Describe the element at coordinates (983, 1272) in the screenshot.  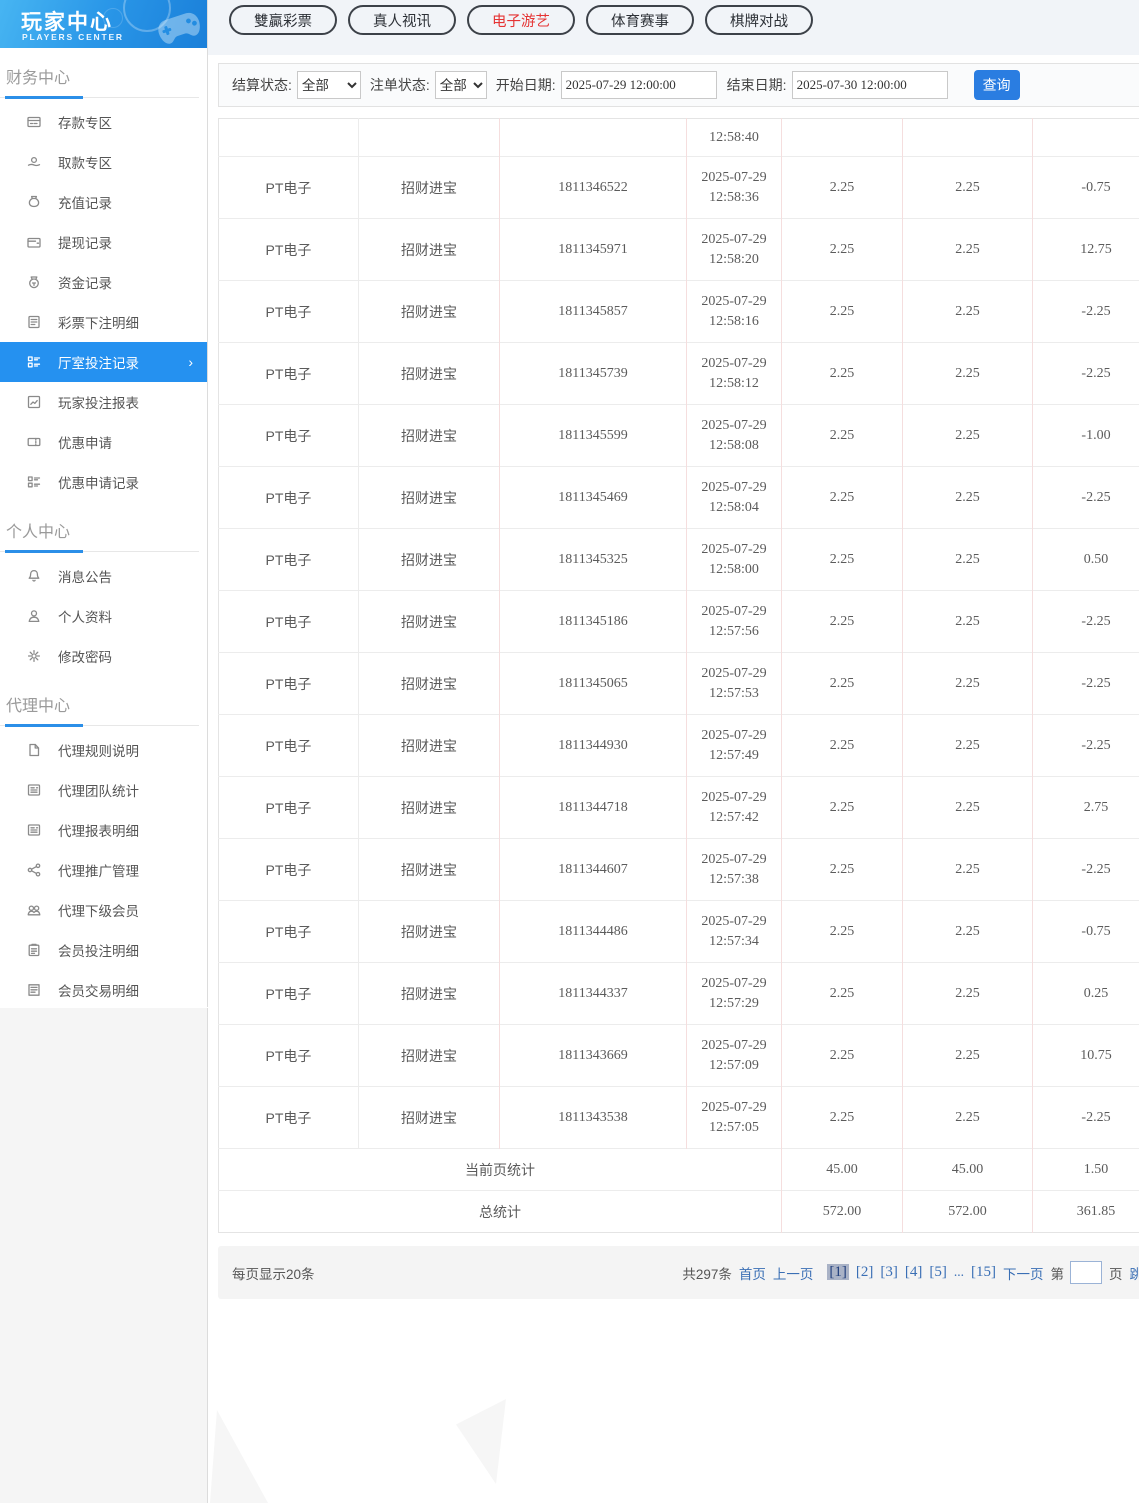
I see `page-link: [15]` at that location.